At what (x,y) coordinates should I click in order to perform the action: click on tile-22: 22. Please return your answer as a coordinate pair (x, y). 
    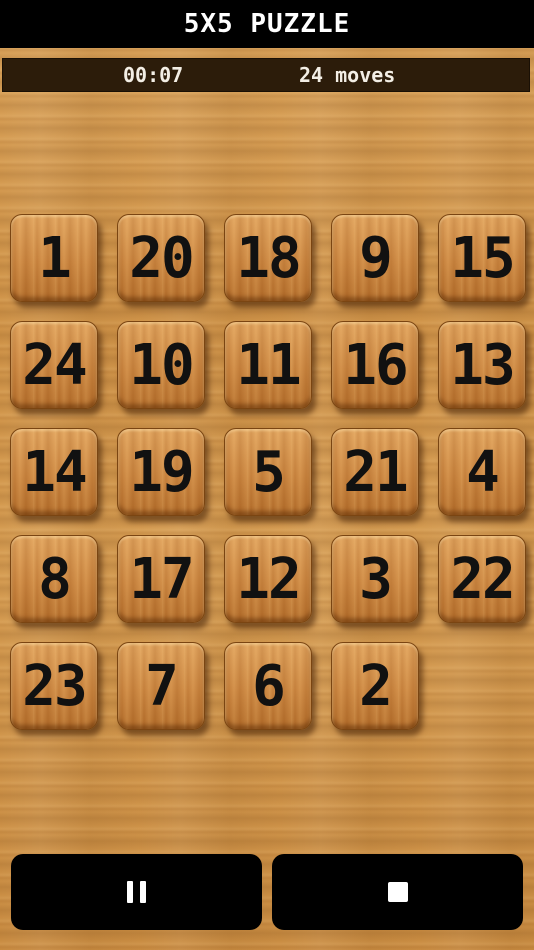
    Looking at the image, I should click on (482, 579).